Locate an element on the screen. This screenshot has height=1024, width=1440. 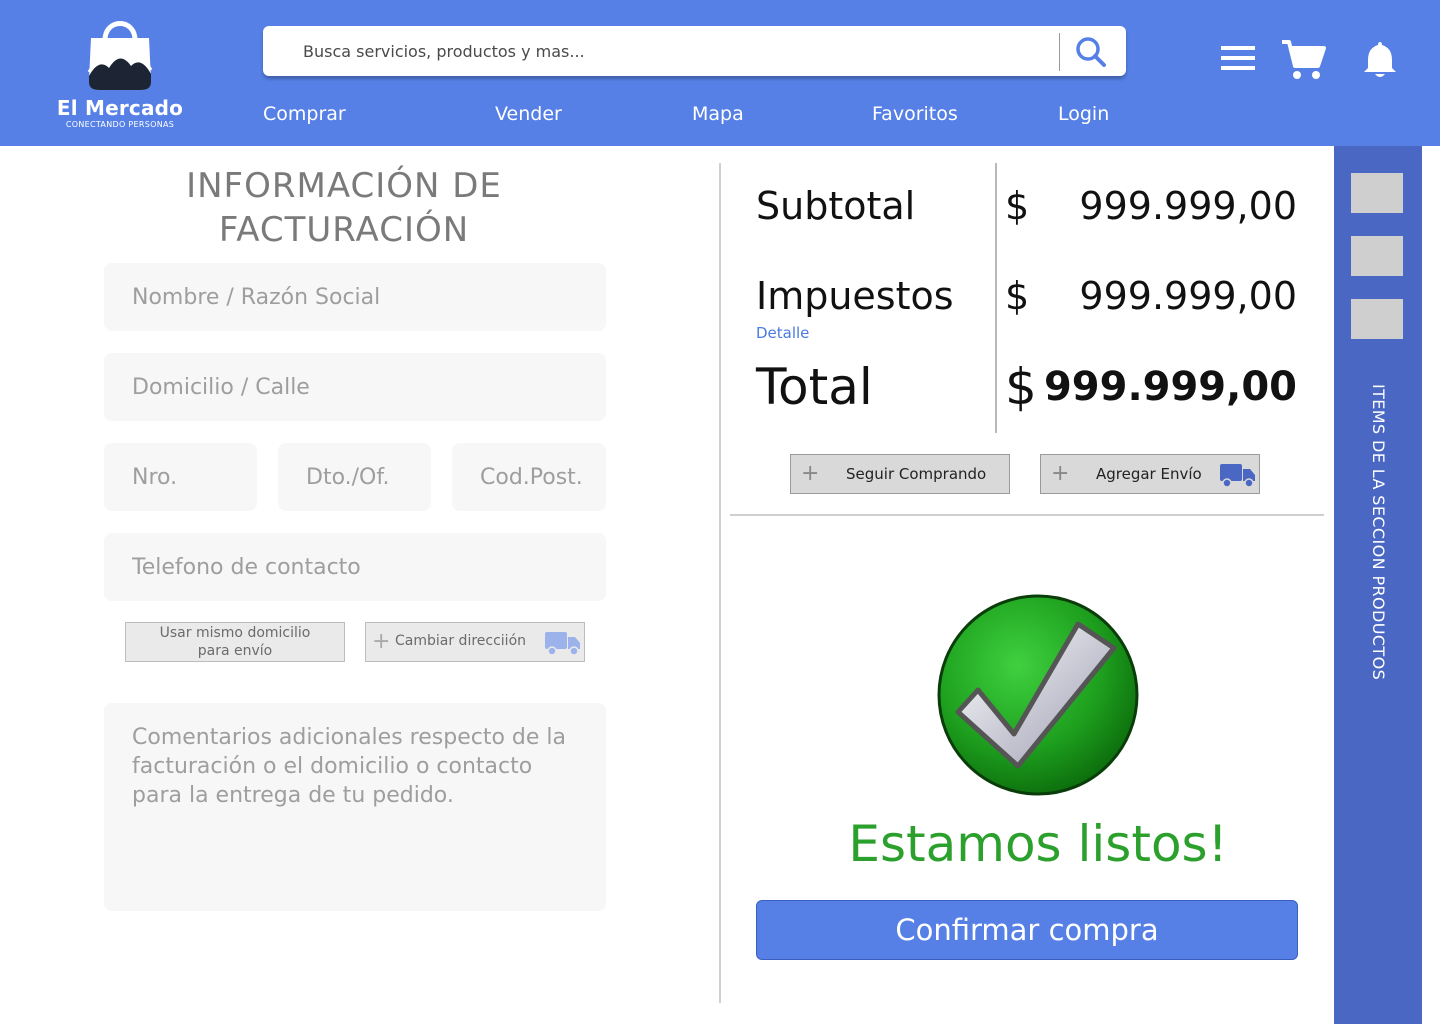
continue-shopping-button: + Seguir Comprando is located at coordinates (900, 474).